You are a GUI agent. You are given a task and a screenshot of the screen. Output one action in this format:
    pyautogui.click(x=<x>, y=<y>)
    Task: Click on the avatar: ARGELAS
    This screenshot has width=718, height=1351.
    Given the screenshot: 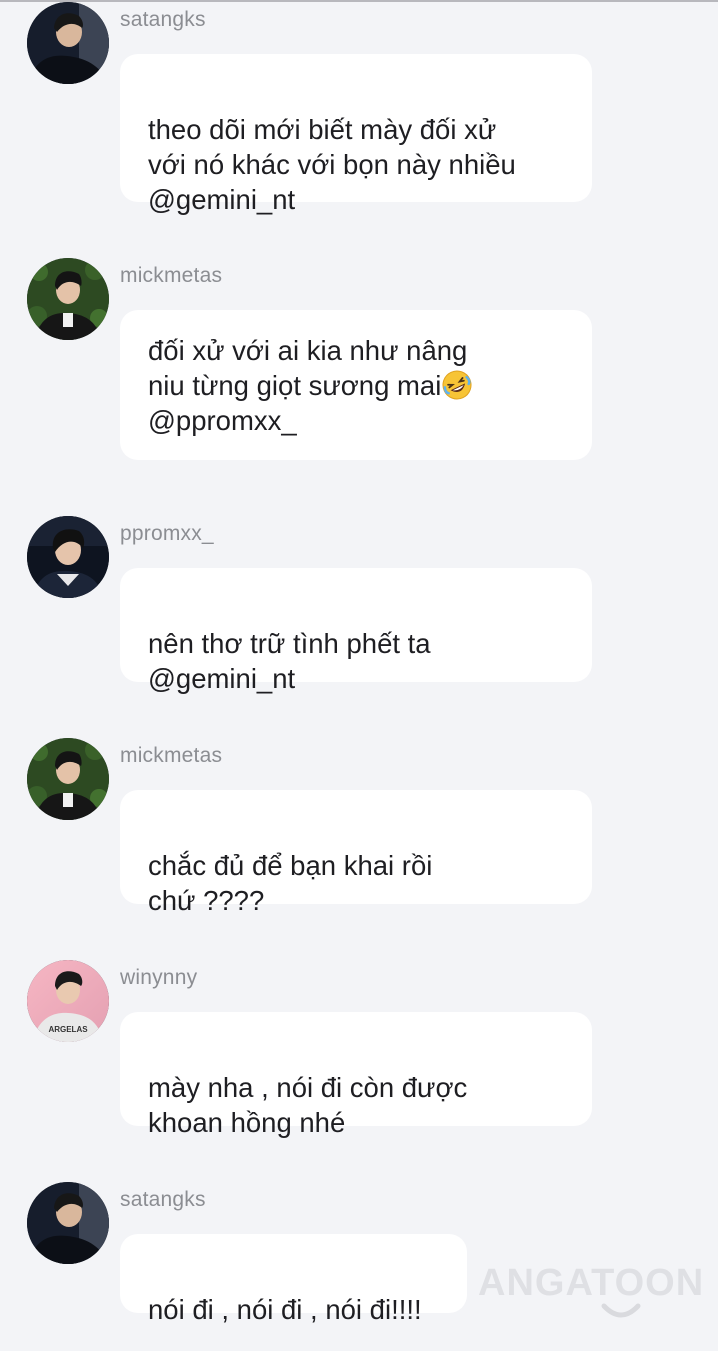 What is the action you would take?
    pyautogui.click(x=68, y=1001)
    